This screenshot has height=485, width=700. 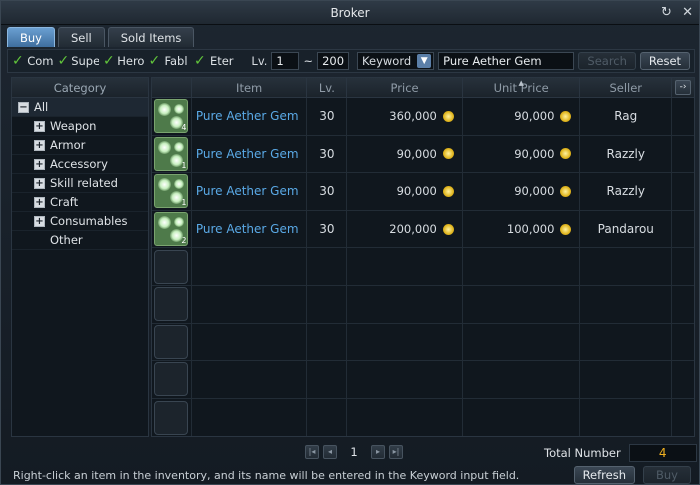 I want to click on filter-common-checkbox: ✓ Com, so click(x=32, y=61).